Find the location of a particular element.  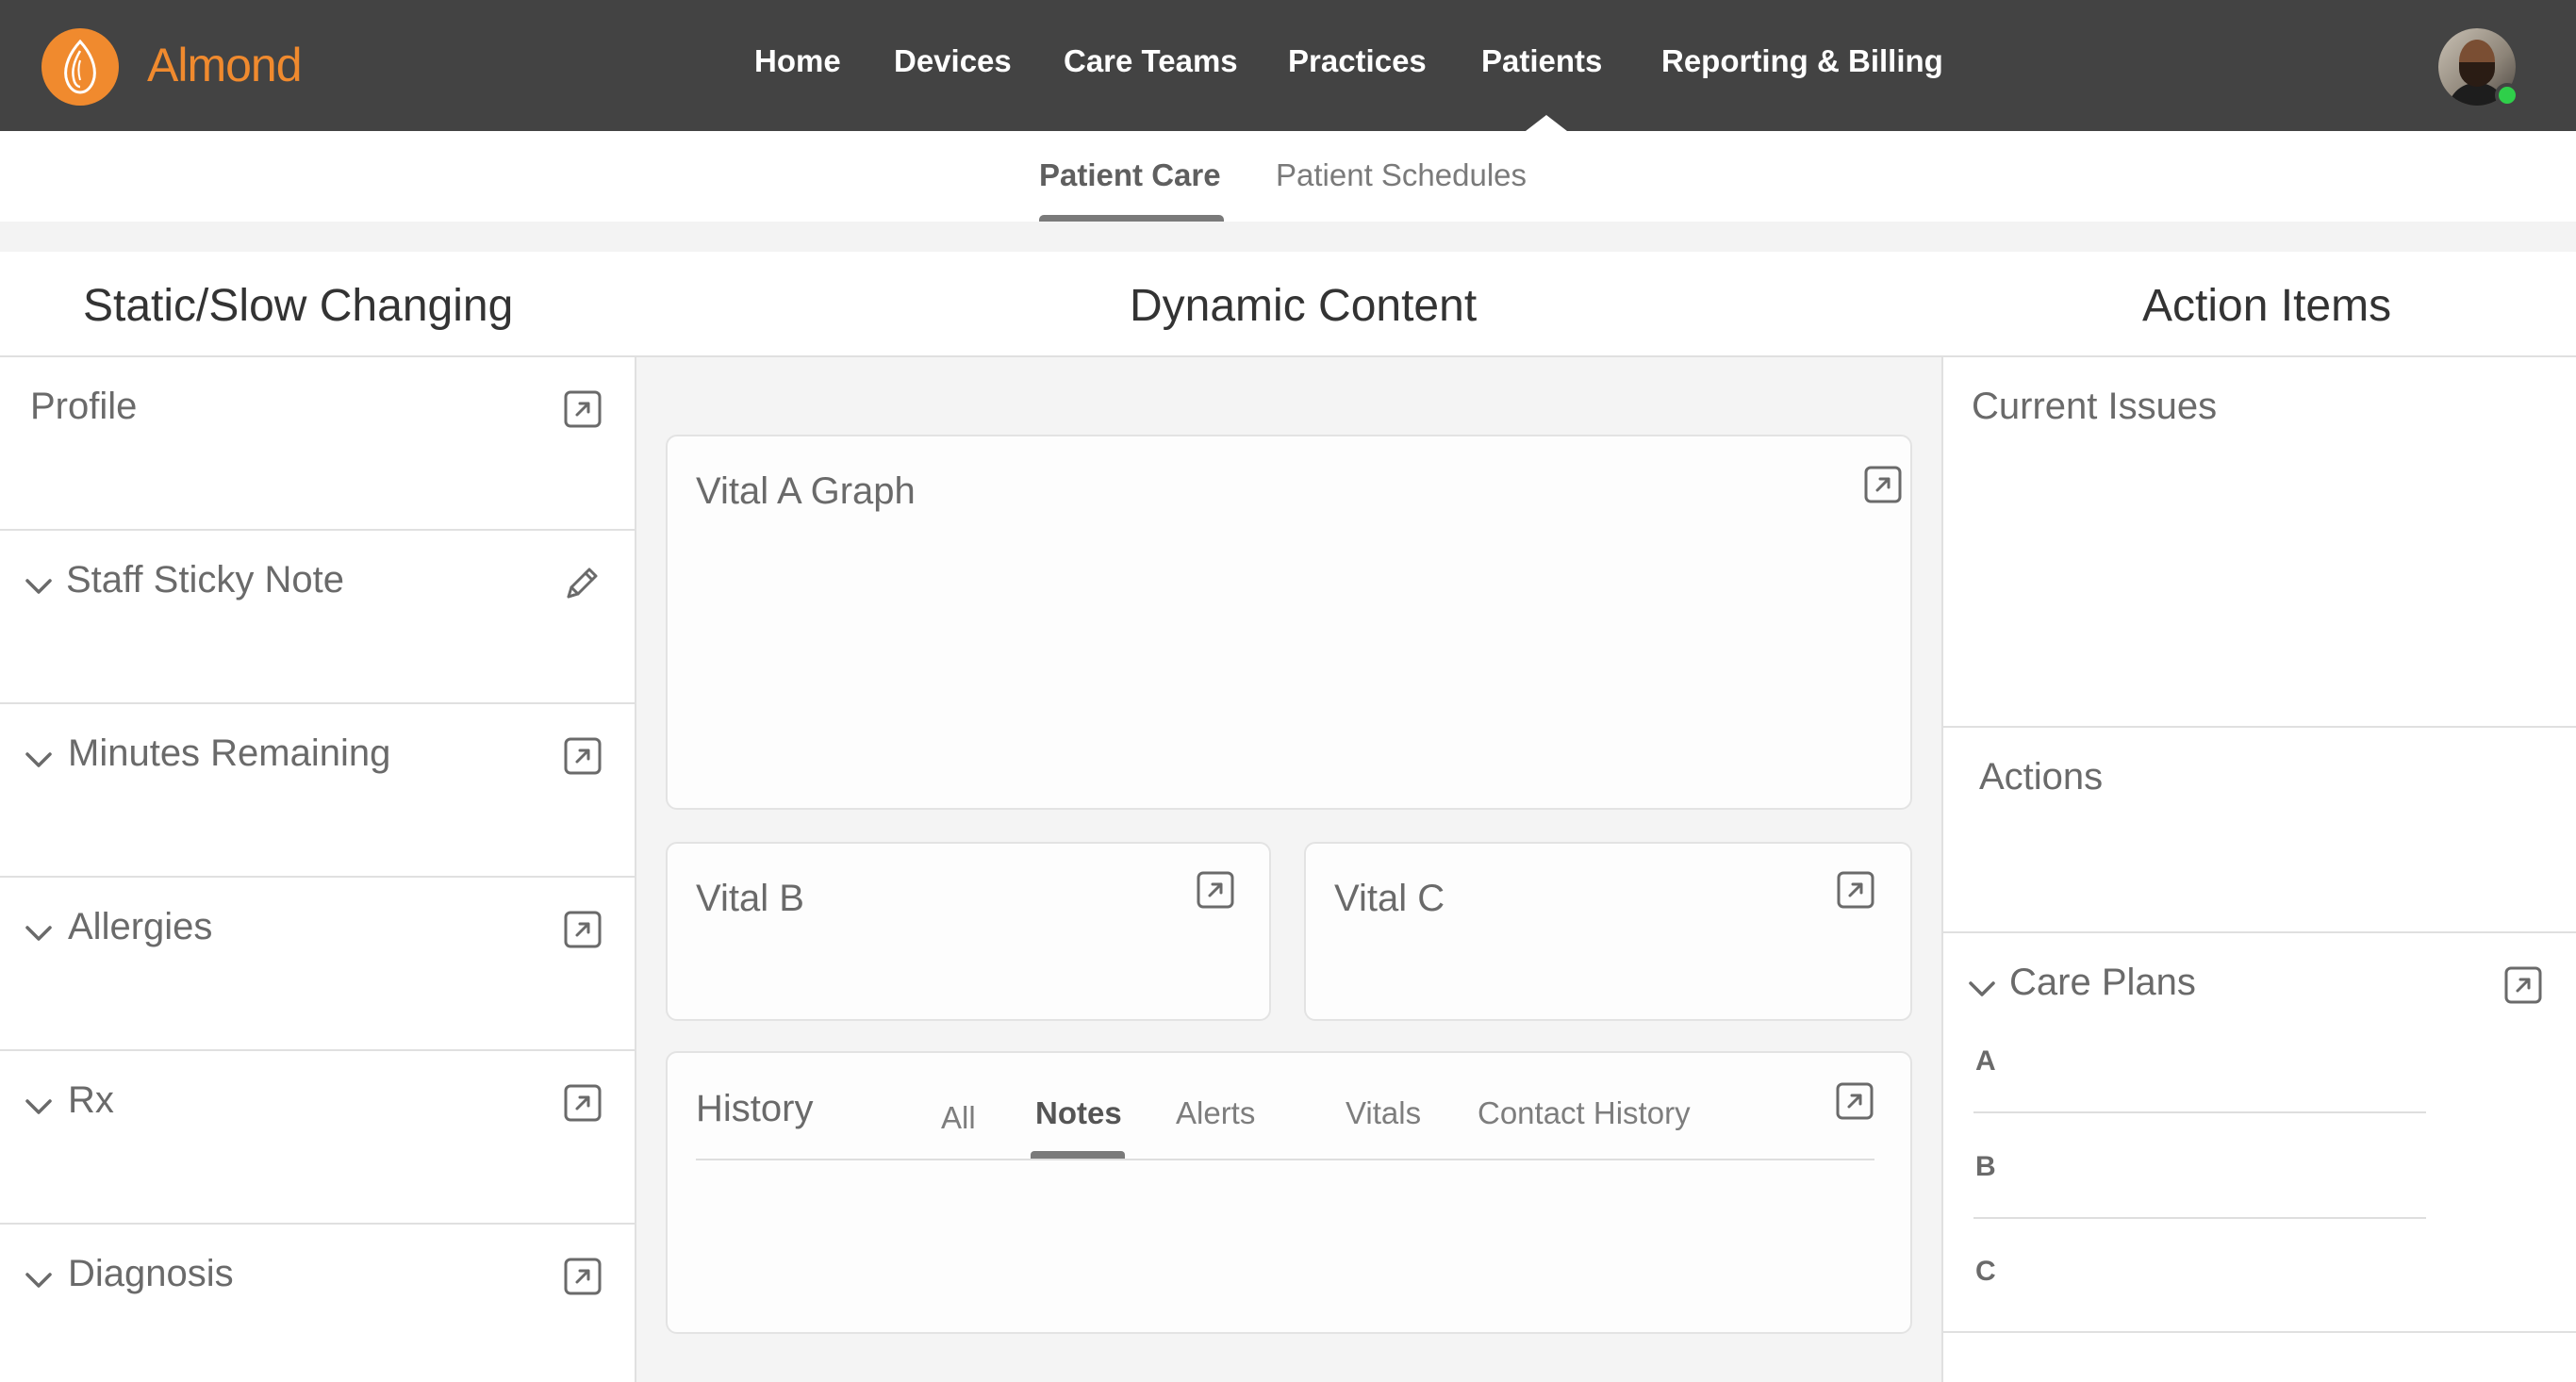

panel-rx: Rx is located at coordinates (317, 1138).